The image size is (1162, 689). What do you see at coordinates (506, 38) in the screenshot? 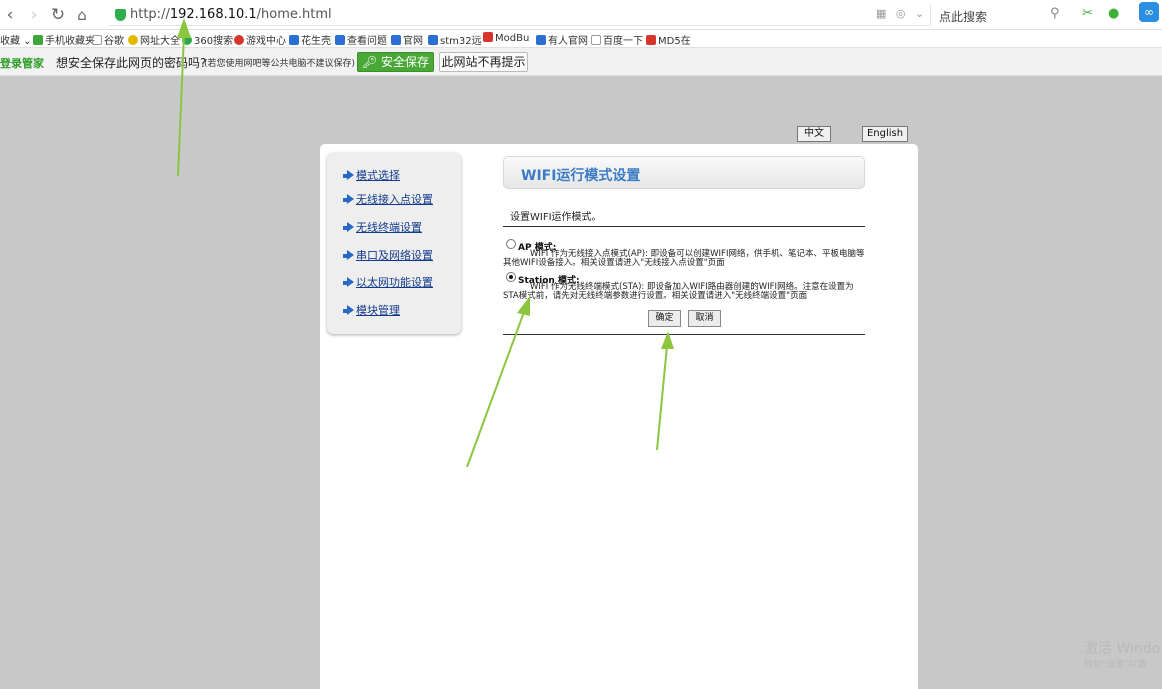
I see `bookmark-item: ModBu` at bounding box center [506, 38].